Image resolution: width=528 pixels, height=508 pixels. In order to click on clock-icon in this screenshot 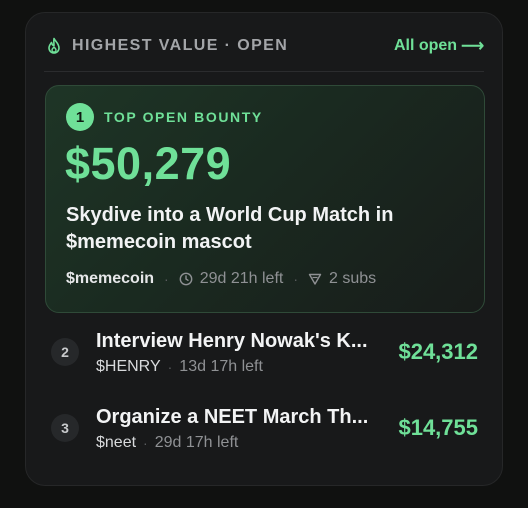, I will do `click(186, 279)`.